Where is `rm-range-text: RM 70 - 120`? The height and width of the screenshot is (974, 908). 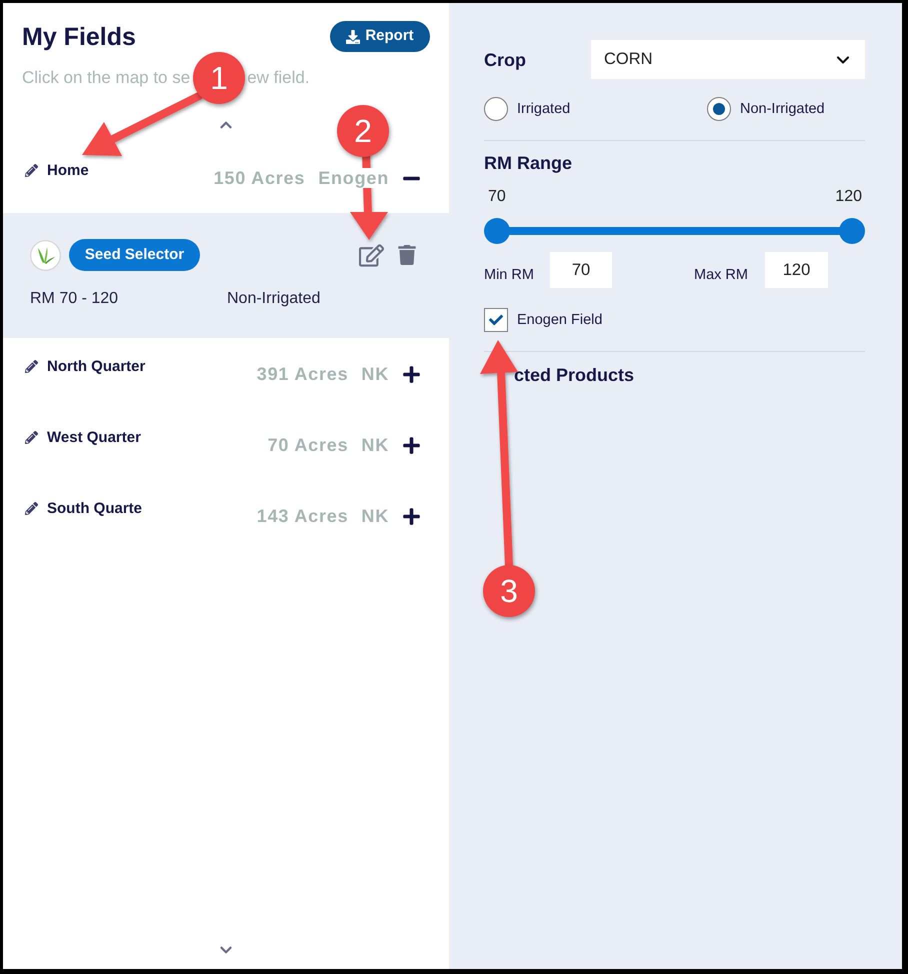 rm-range-text: RM 70 - 120 is located at coordinates (75, 299).